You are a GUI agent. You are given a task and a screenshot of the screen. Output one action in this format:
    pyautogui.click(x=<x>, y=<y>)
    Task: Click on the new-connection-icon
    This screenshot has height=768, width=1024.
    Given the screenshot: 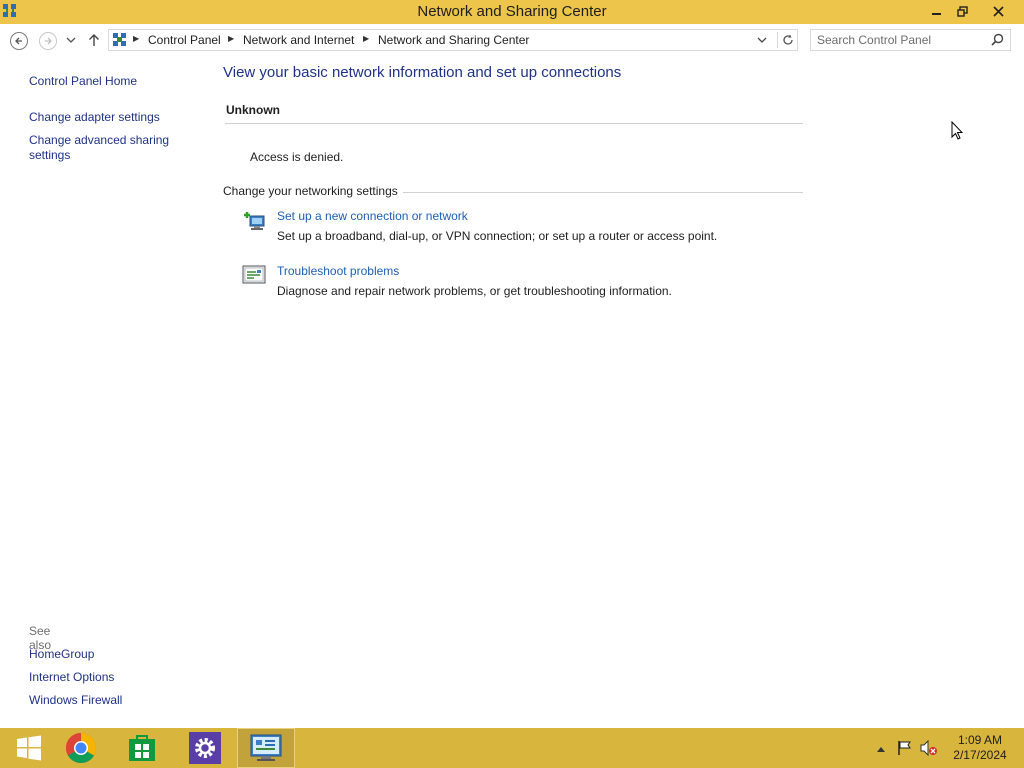 What is the action you would take?
    pyautogui.click(x=254, y=221)
    